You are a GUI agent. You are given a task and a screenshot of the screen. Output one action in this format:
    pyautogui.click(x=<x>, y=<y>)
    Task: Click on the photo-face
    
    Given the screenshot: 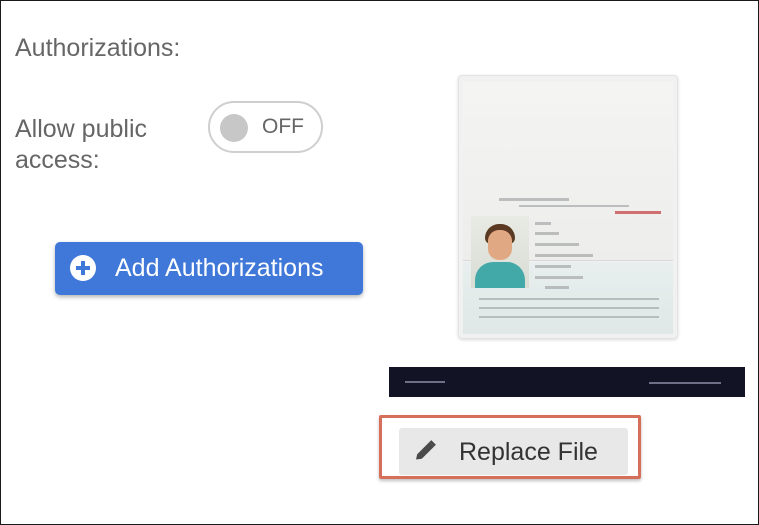 What is the action you would take?
    pyautogui.click(x=500, y=245)
    